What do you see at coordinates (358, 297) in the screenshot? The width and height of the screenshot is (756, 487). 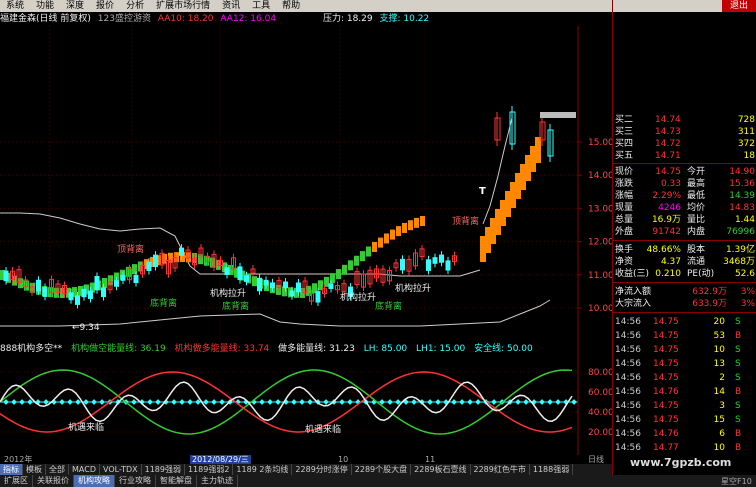 I see `annotation-lift-2: 机构拉升` at bounding box center [358, 297].